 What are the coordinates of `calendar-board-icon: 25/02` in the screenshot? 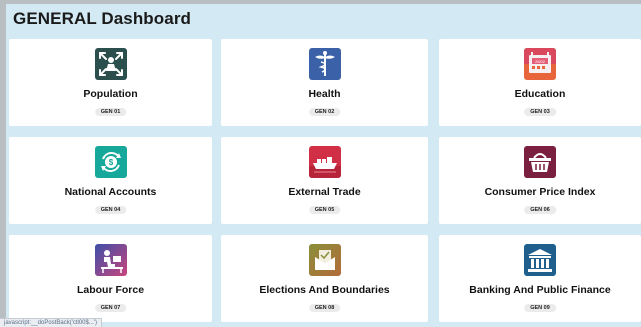 It's located at (540, 64).